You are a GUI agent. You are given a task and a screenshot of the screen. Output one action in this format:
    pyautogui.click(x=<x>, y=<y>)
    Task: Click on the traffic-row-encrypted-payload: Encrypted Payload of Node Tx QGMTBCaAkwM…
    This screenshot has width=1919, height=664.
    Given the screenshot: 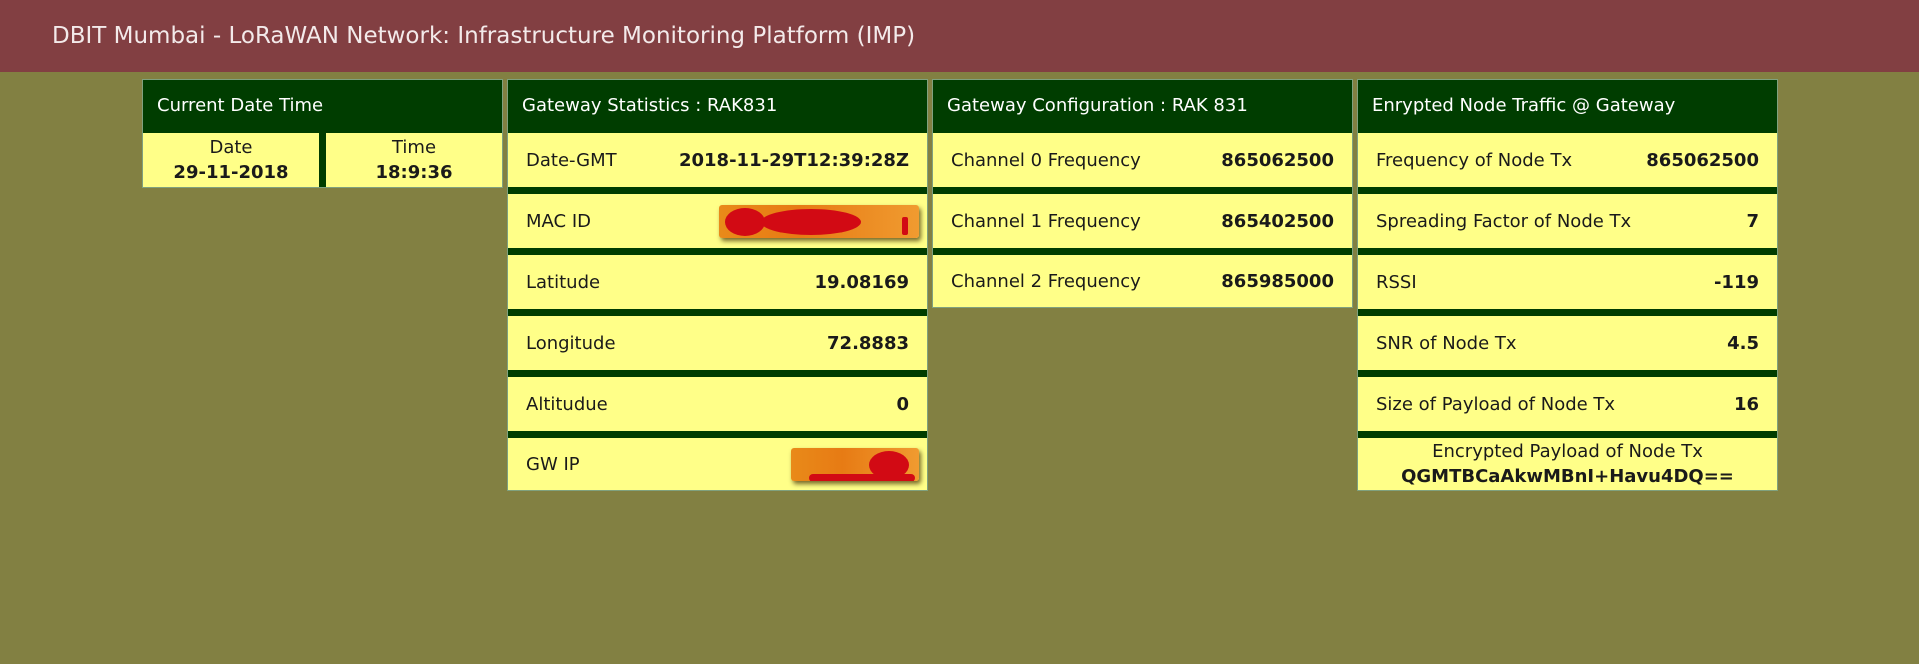 What is the action you would take?
    pyautogui.click(x=1567, y=464)
    